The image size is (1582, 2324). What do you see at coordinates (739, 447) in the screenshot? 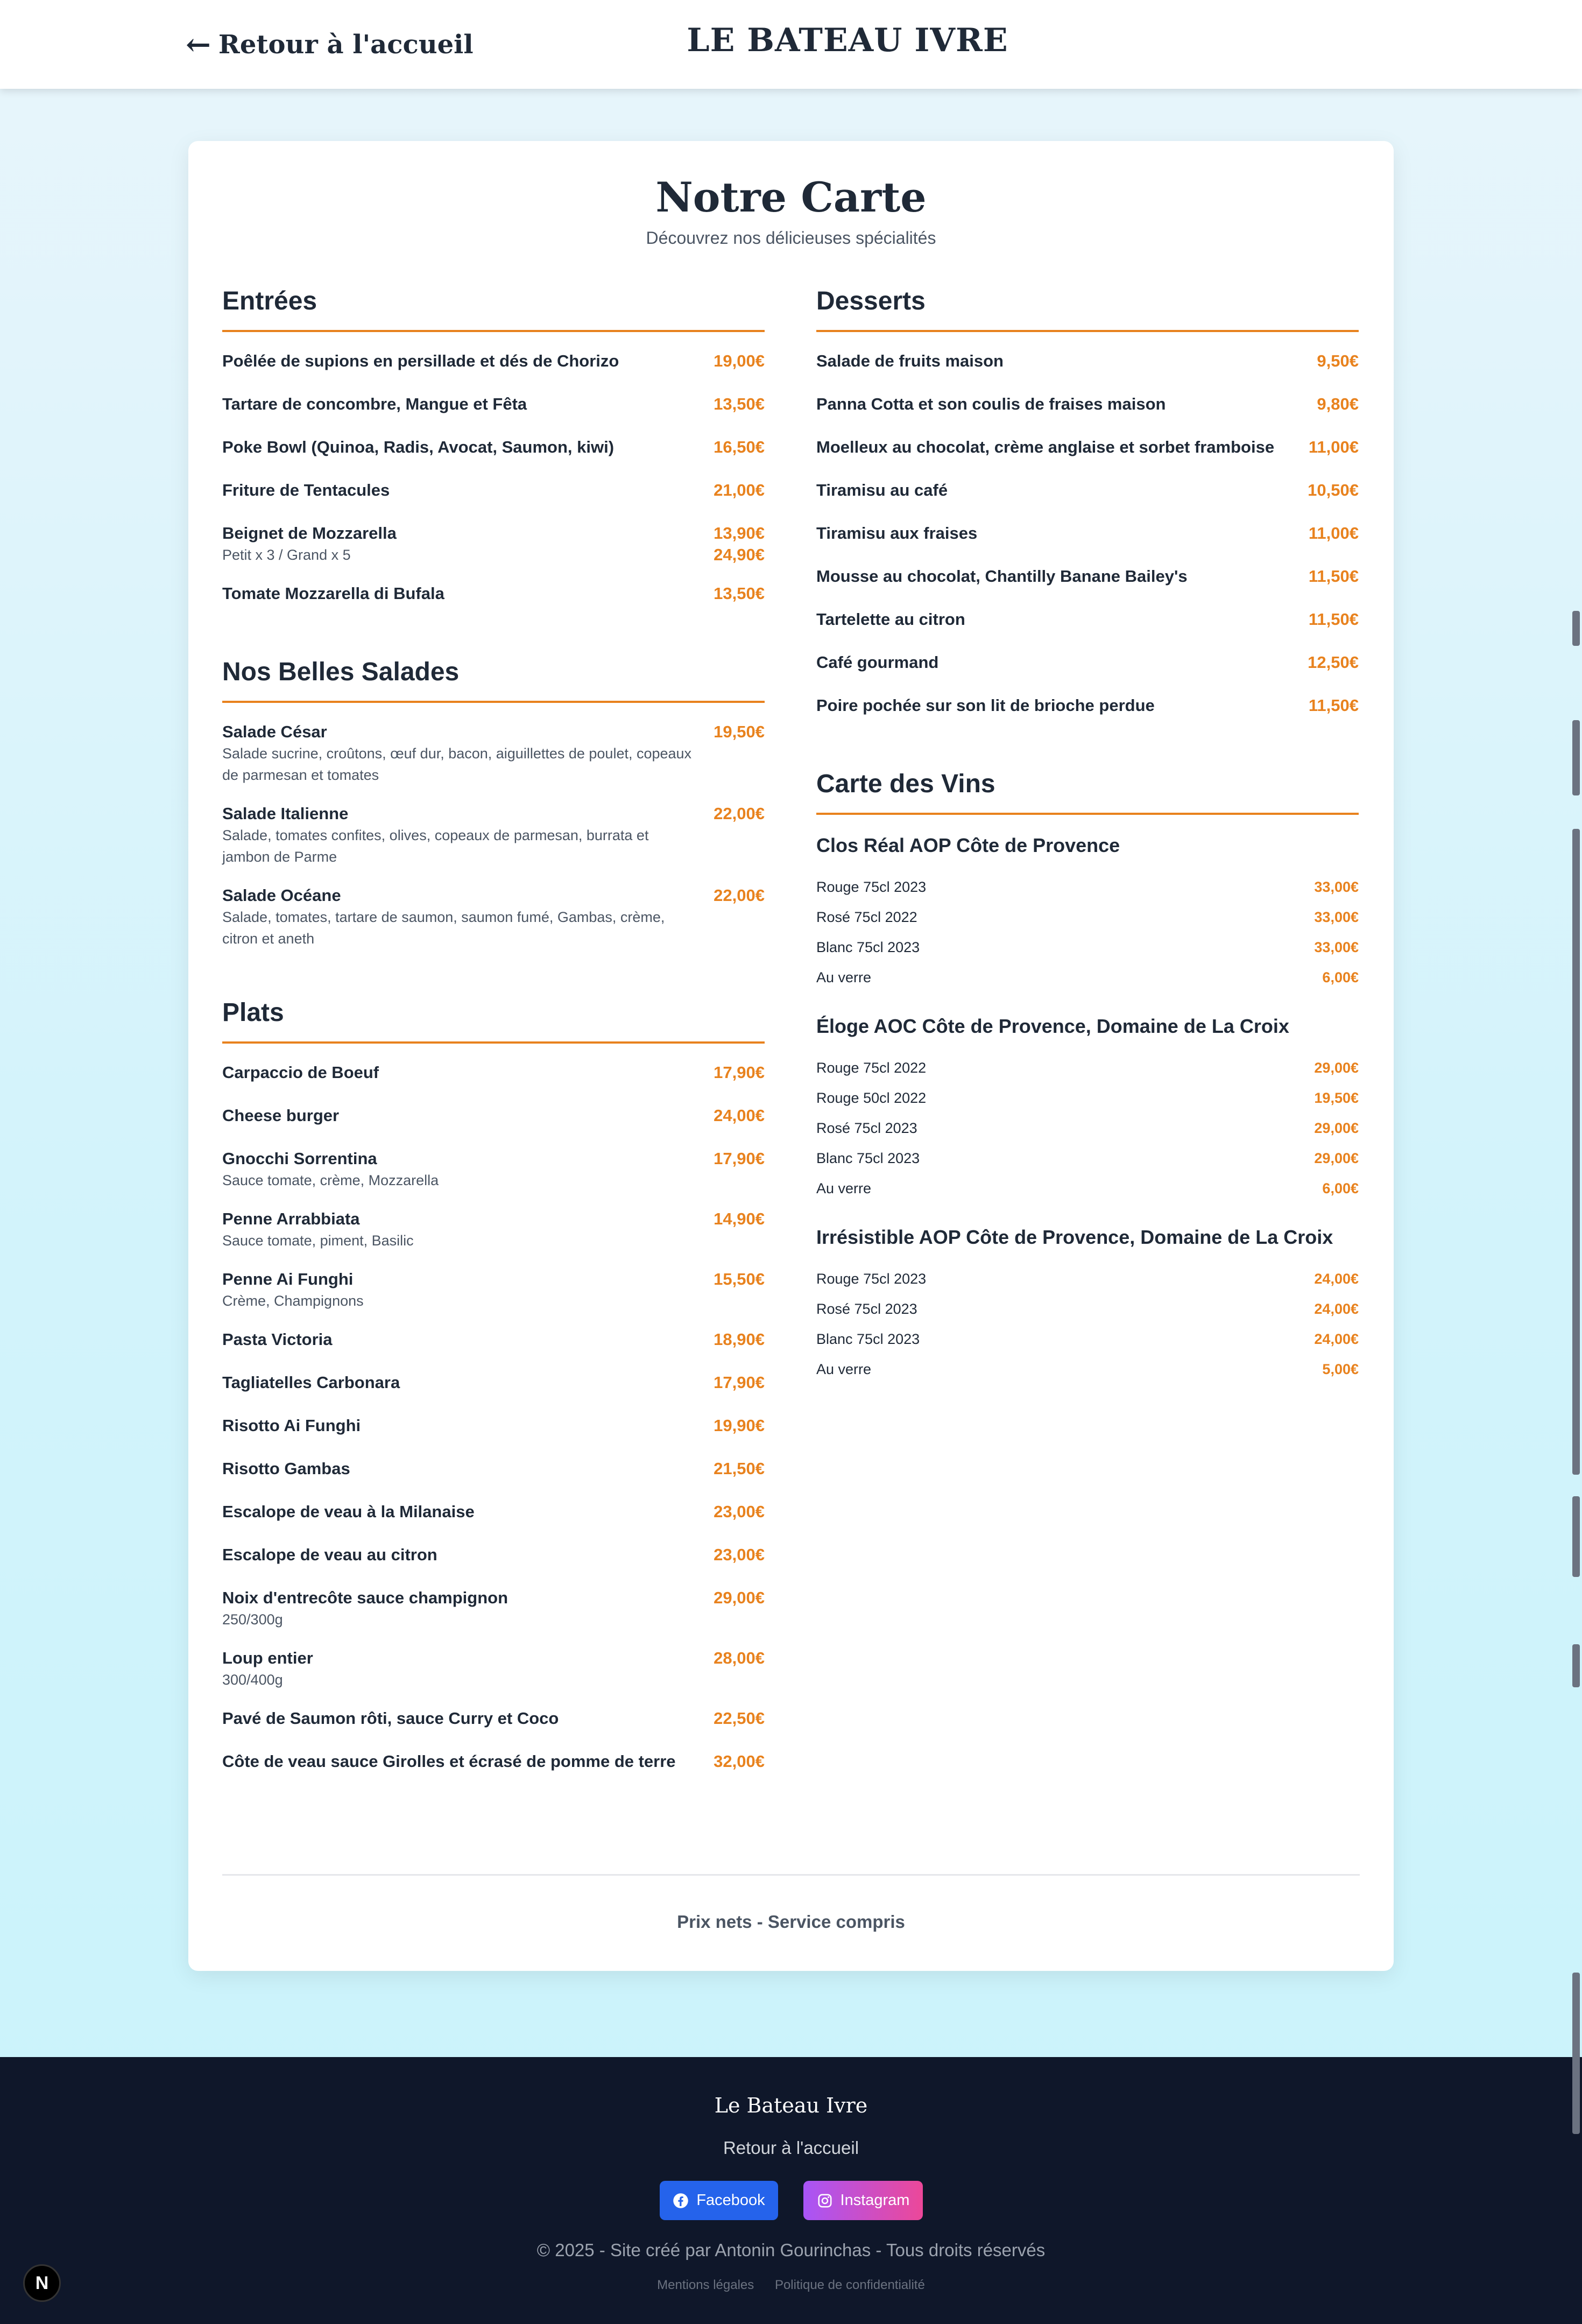
I see `menu-item-prices: 16,50€` at bounding box center [739, 447].